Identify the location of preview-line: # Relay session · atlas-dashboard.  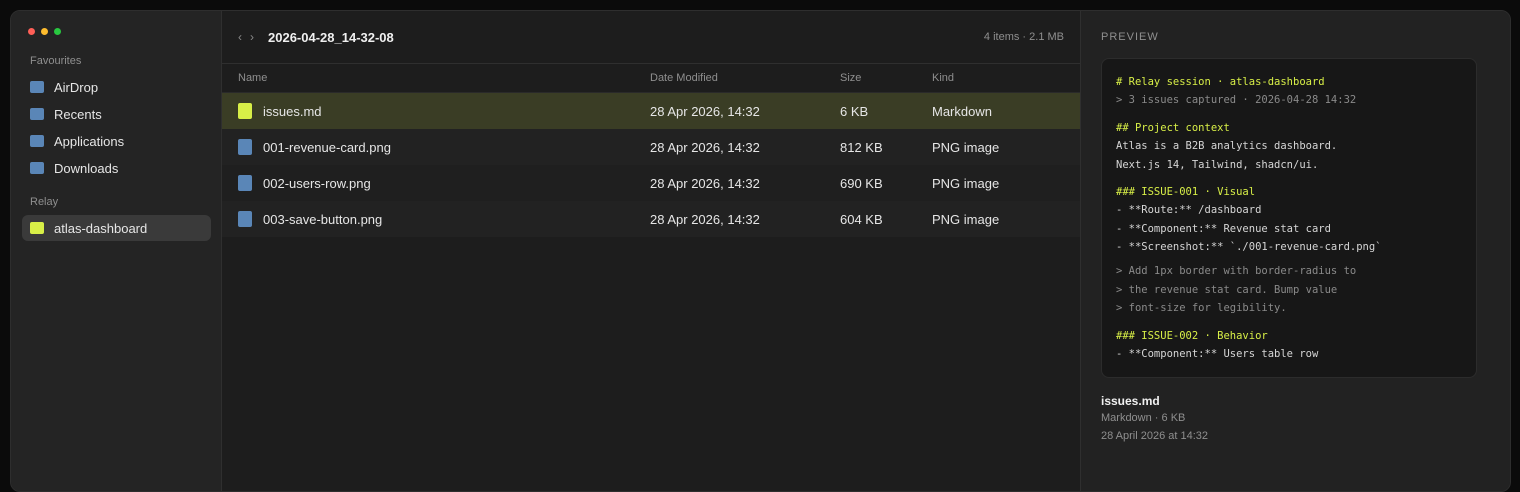
(1220, 82).